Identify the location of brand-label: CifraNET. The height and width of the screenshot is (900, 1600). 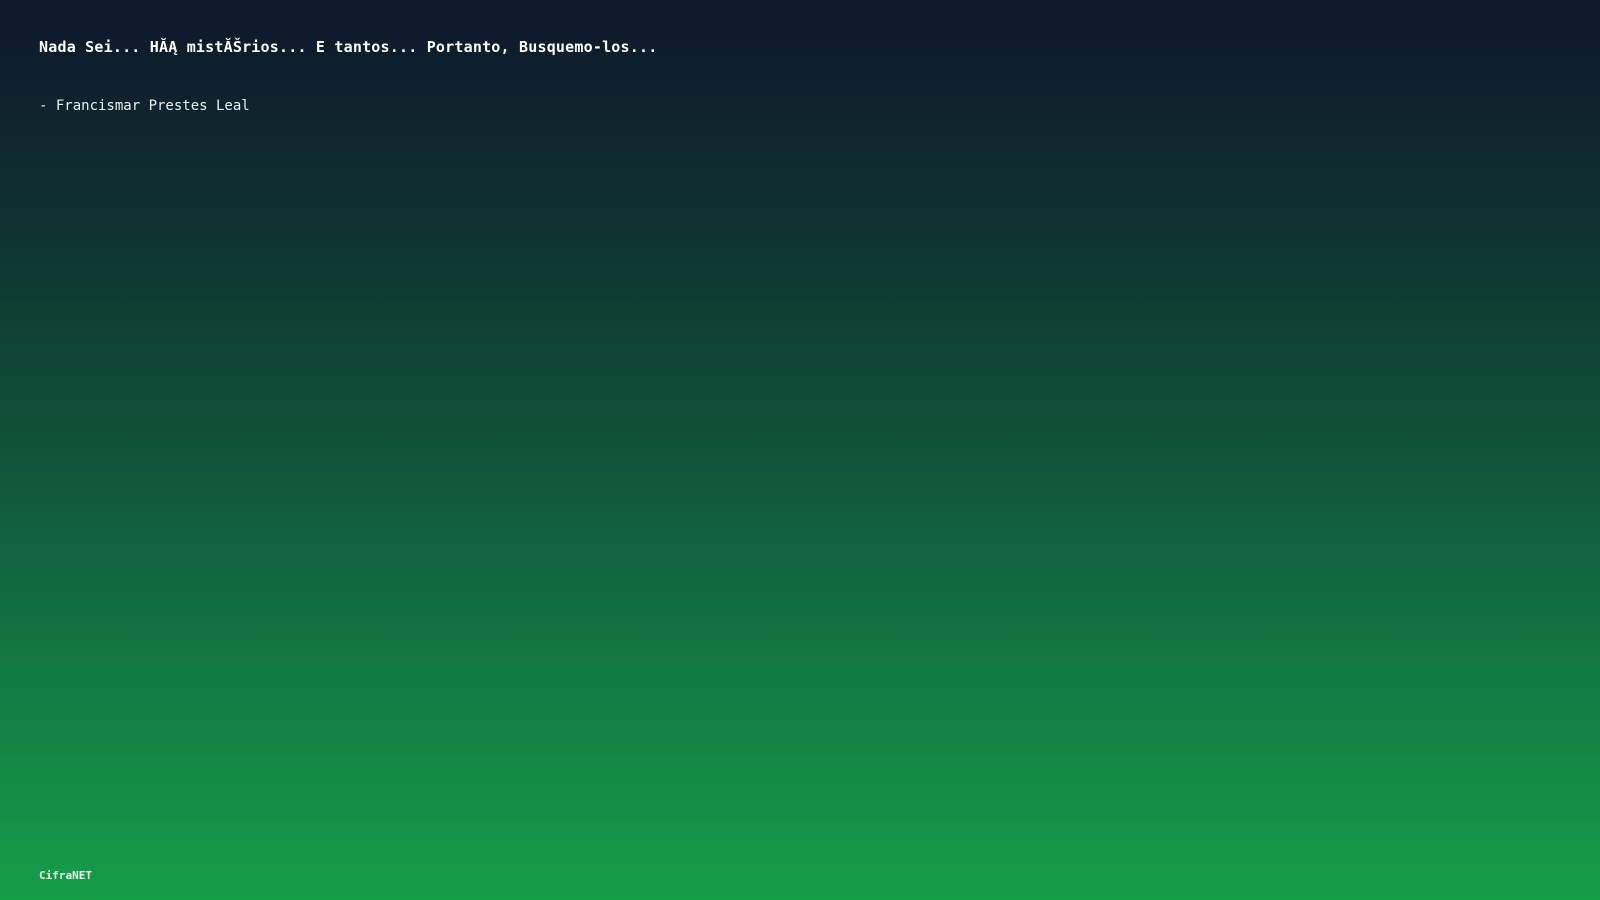
(65, 875).